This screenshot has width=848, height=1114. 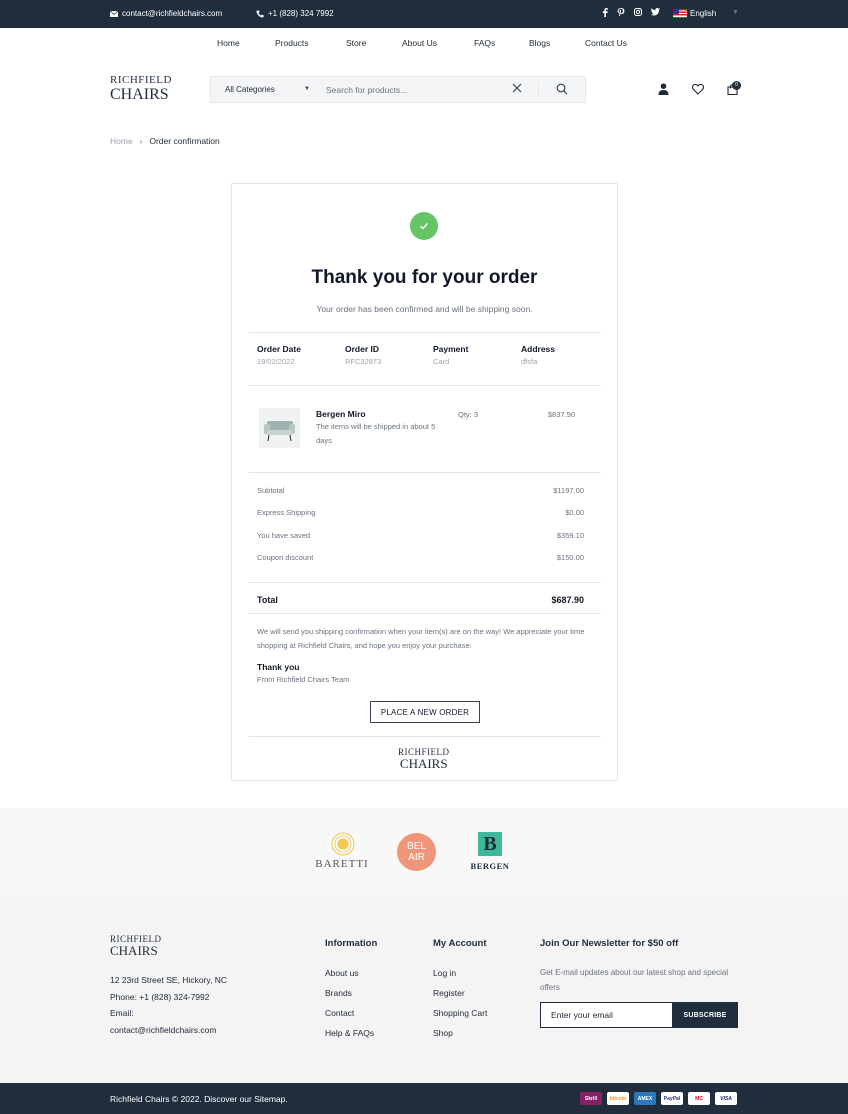 I want to click on subscribe-button: SUBSCRIBE, so click(x=705, y=1015).